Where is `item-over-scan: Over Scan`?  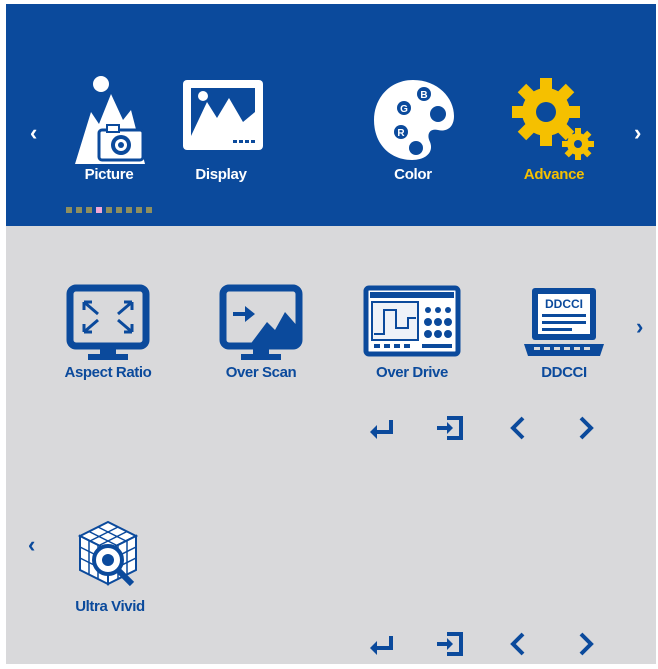 item-over-scan: Over Scan is located at coordinates (261, 332).